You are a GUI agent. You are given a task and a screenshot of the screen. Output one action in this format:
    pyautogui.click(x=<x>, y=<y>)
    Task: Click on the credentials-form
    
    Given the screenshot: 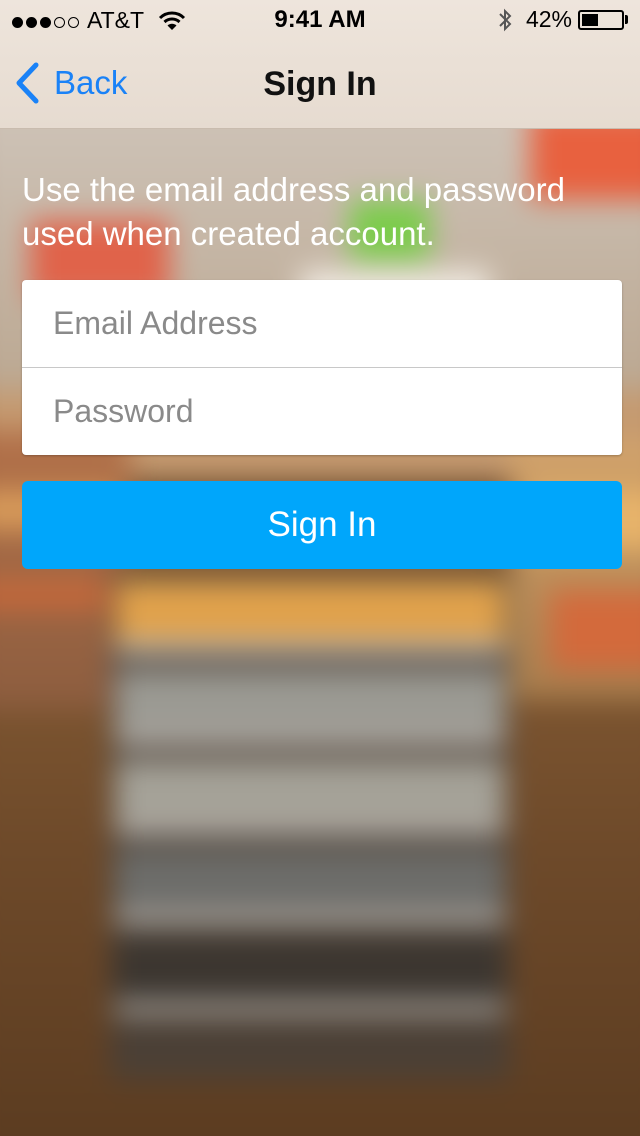 What is the action you would take?
    pyautogui.click(x=322, y=367)
    